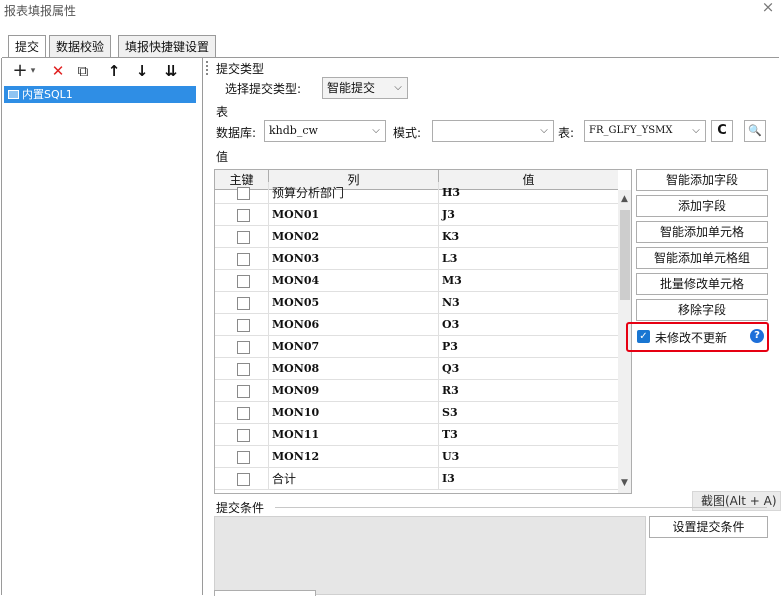 The height and width of the screenshot is (596, 781). I want to click on tab-data-validation: 数据校验, so click(80, 46).